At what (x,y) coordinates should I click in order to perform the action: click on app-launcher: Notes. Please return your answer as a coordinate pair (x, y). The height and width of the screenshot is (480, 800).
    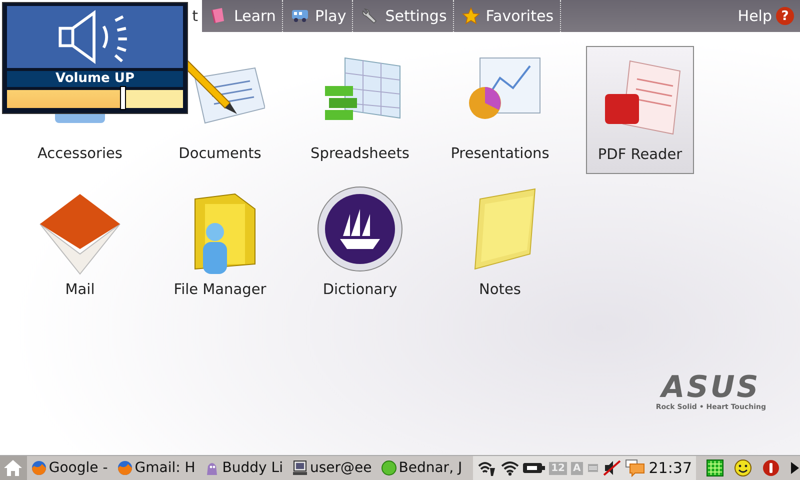
    Looking at the image, I should click on (500, 246).